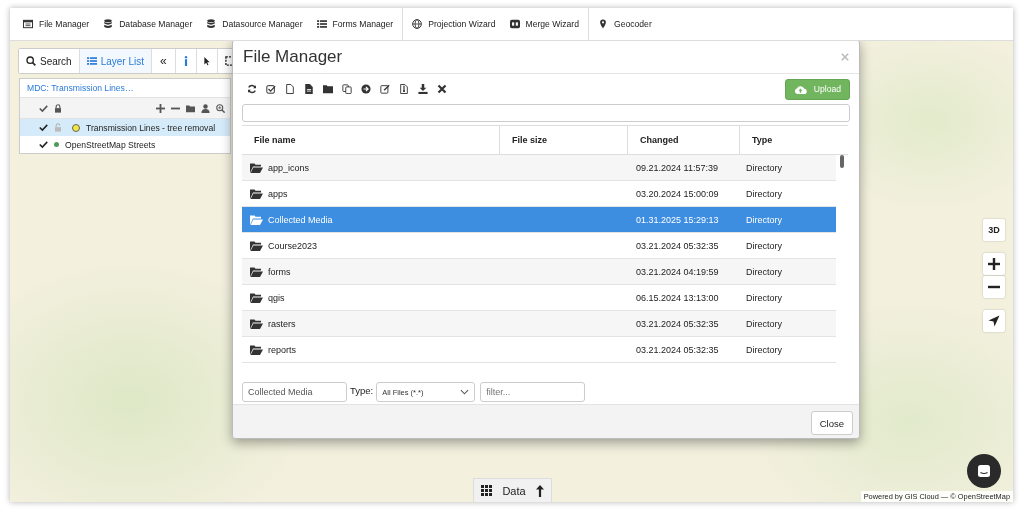 The image size is (1024, 516). What do you see at coordinates (279, 271) in the screenshot?
I see `file-name: forms` at bounding box center [279, 271].